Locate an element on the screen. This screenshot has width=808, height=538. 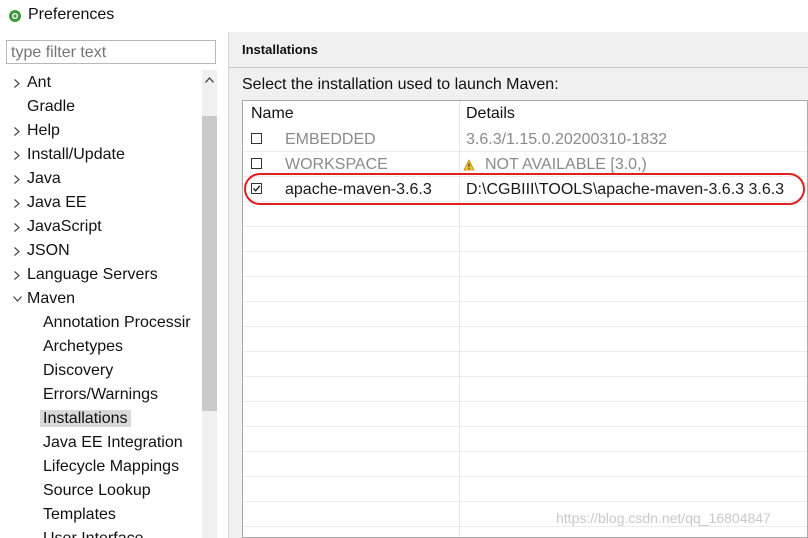
tree-item-label: Templates is located at coordinates (79, 514).